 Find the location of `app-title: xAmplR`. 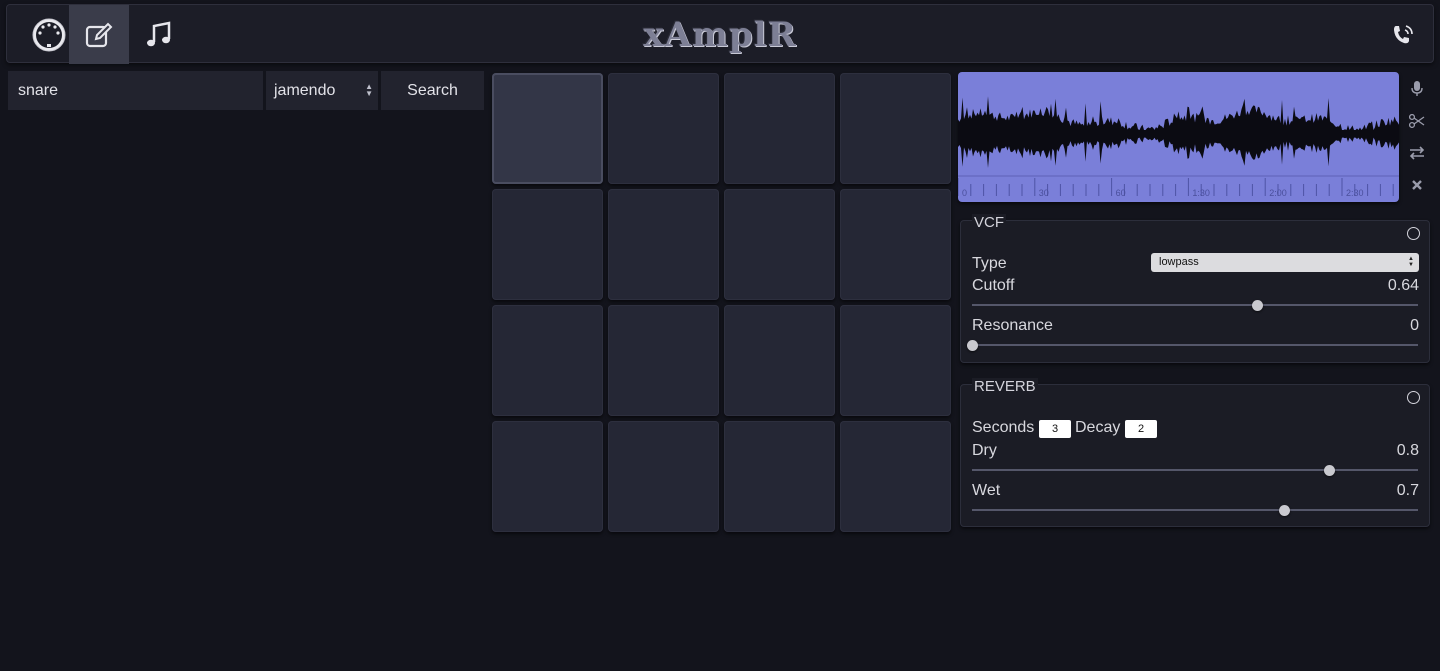

app-title: xAmplR is located at coordinates (720, 35).